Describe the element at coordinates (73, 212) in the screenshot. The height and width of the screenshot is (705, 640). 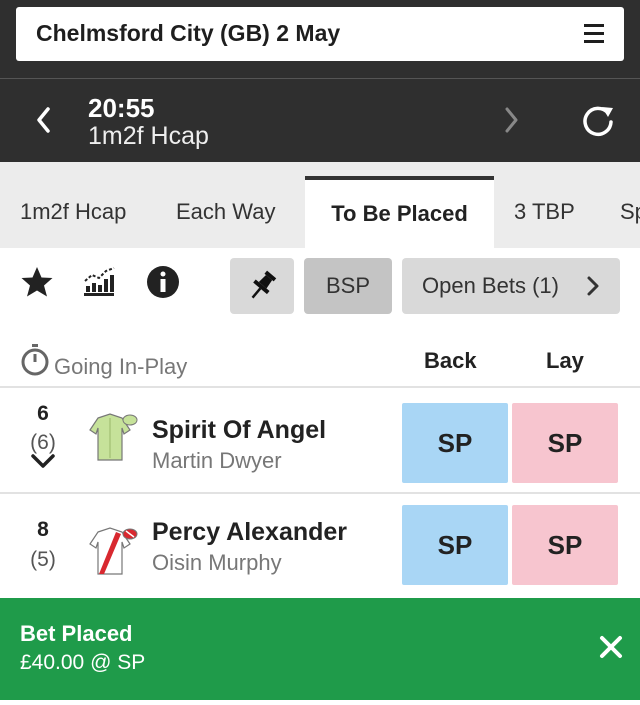
I see `tab-race: 1m2f Hcap` at that location.